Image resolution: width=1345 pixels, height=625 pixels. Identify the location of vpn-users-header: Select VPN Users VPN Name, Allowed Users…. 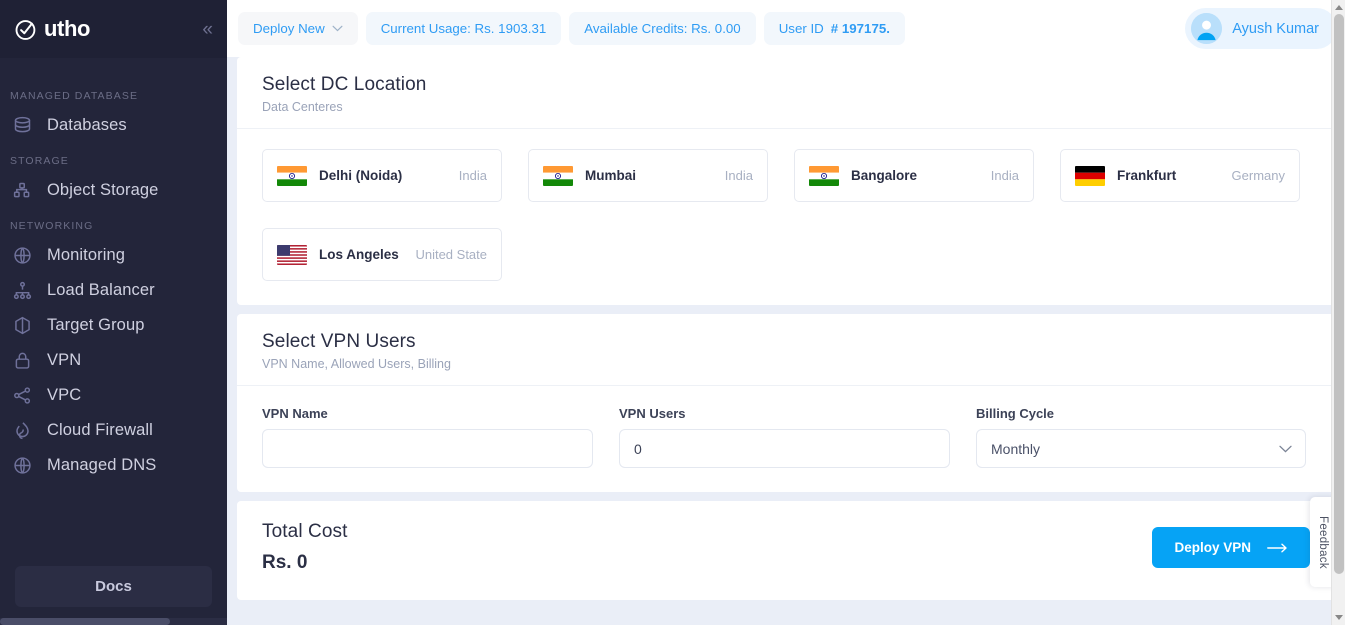
(786, 350).